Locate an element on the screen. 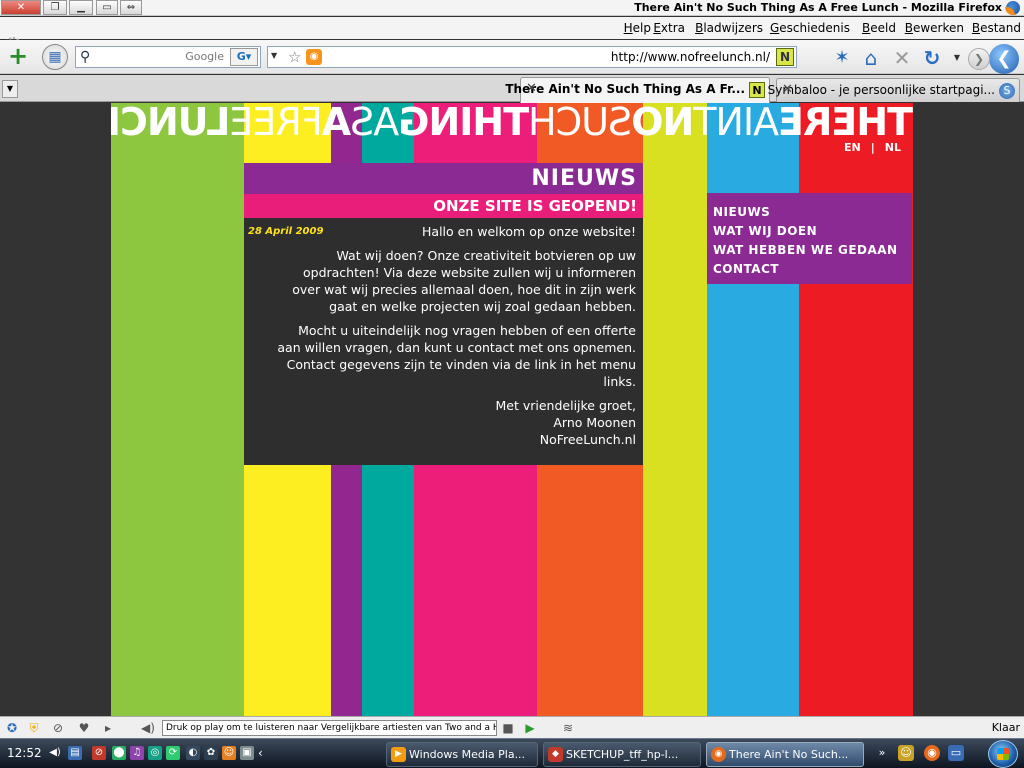 The width and height of the screenshot is (1024, 768). media-stop-icon: ■ is located at coordinates (508, 728).